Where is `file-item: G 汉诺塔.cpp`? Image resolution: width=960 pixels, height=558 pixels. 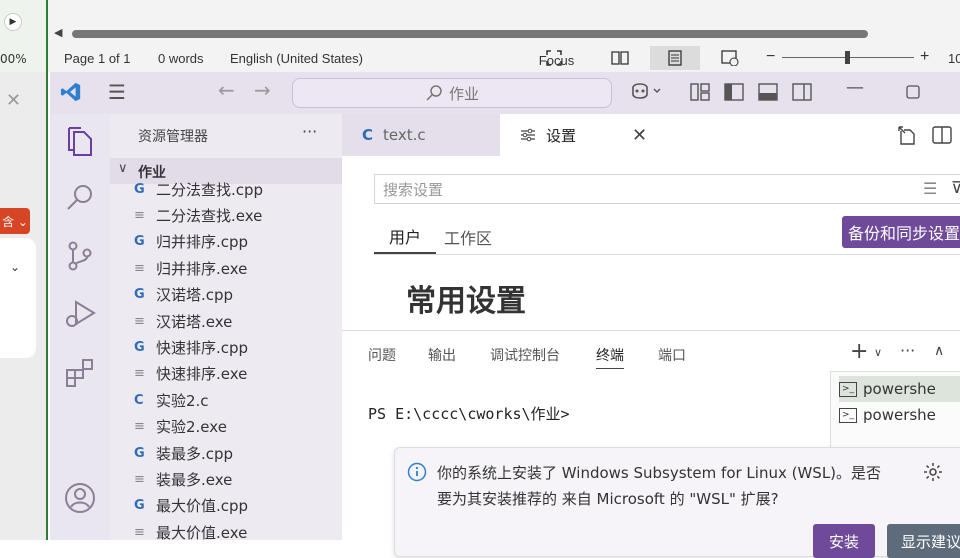
file-item: G 汉诺塔.cpp is located at coordinates (239, 295).